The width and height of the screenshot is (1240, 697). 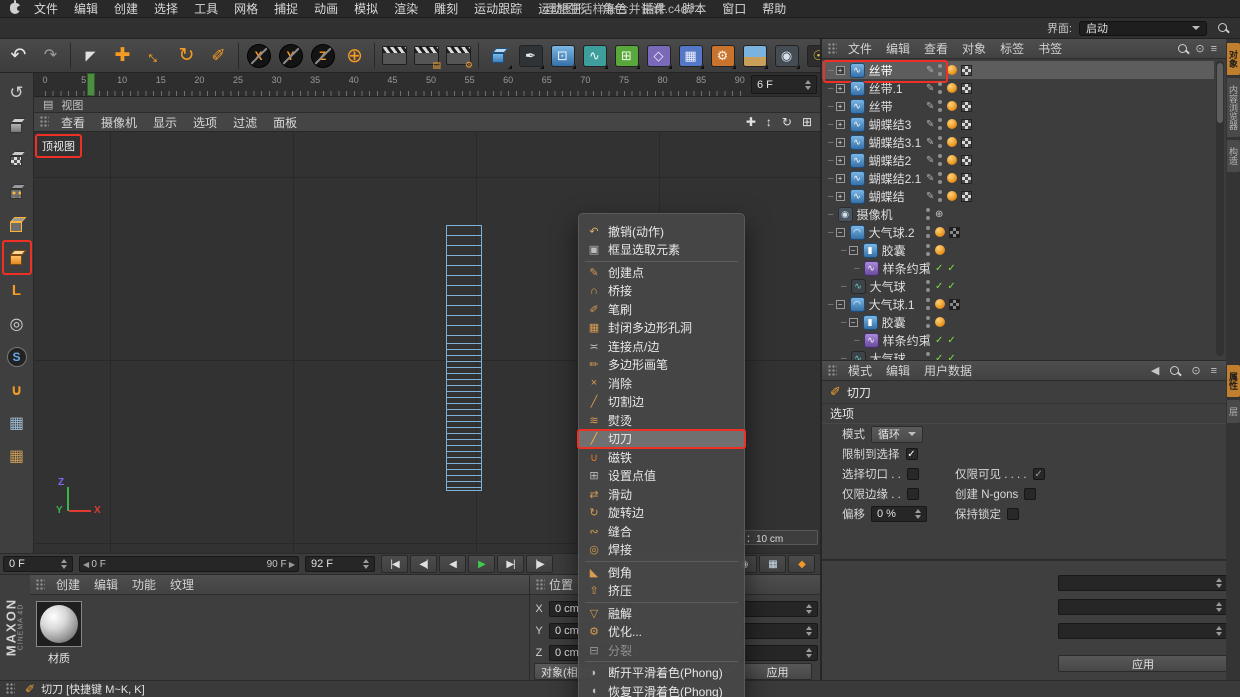 I want to click on object-row-蝴蝶结2.1: – + ∿ 蝴蝶结2.1 ✎, so click(x=1018, y=178).